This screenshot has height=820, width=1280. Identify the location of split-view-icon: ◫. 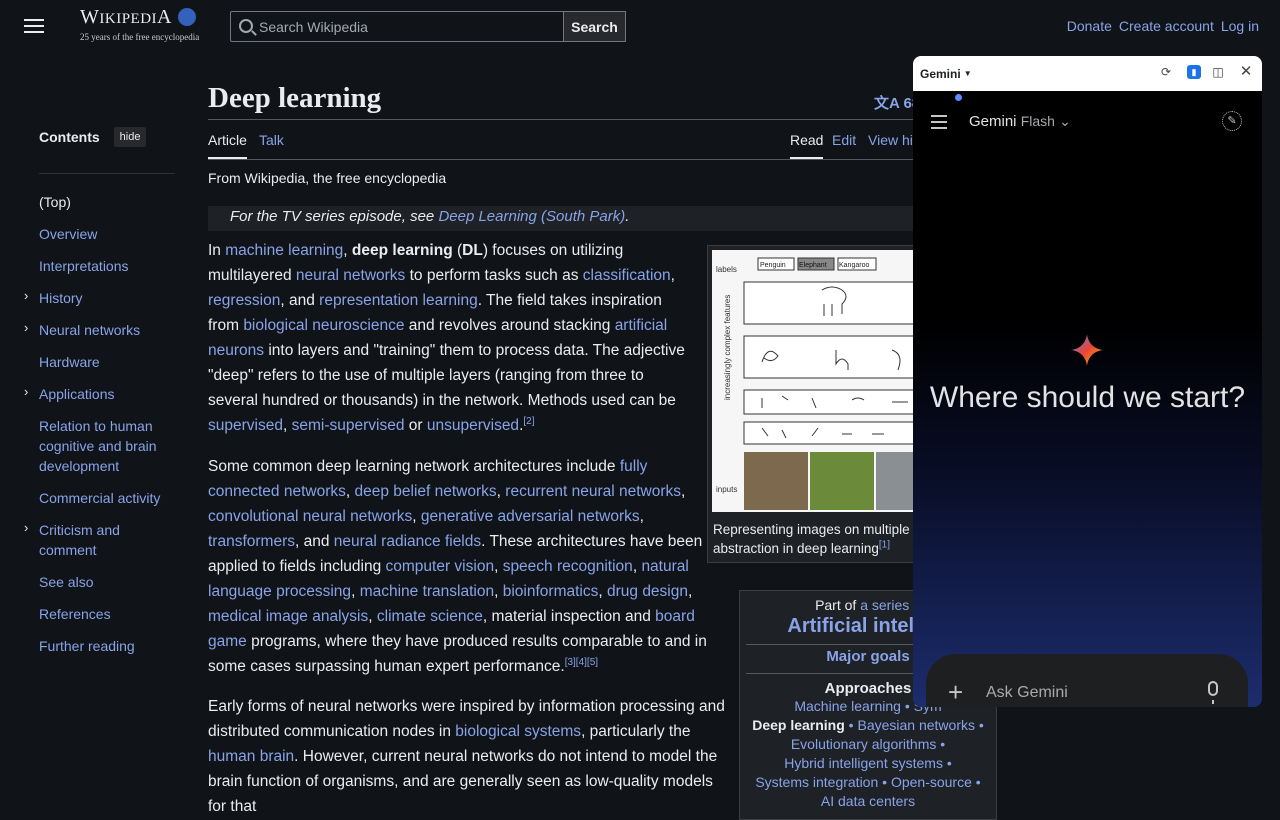
(1218, 72).